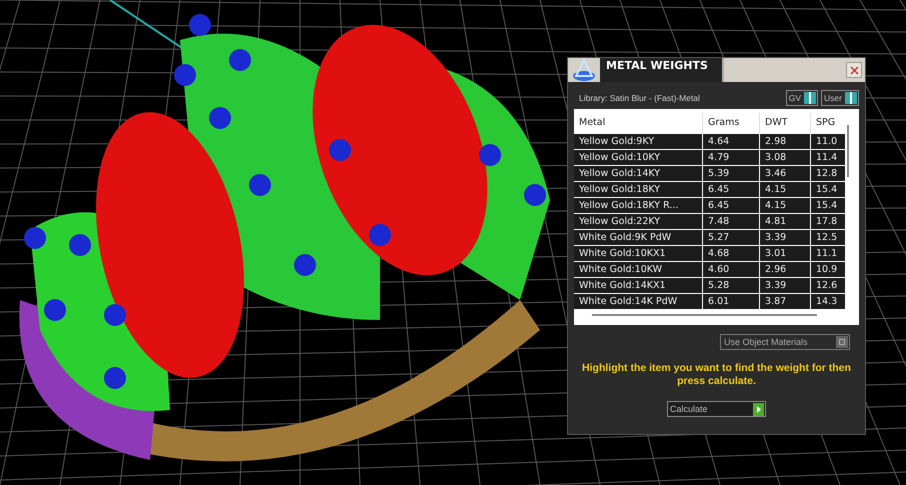 The height and width of the screenshot is (485, 906). What do you see at coordinates (638, 173) in the screenshot?
I see `table-cell: Yellow Gold:14KY` at bounding box center [638, 173].